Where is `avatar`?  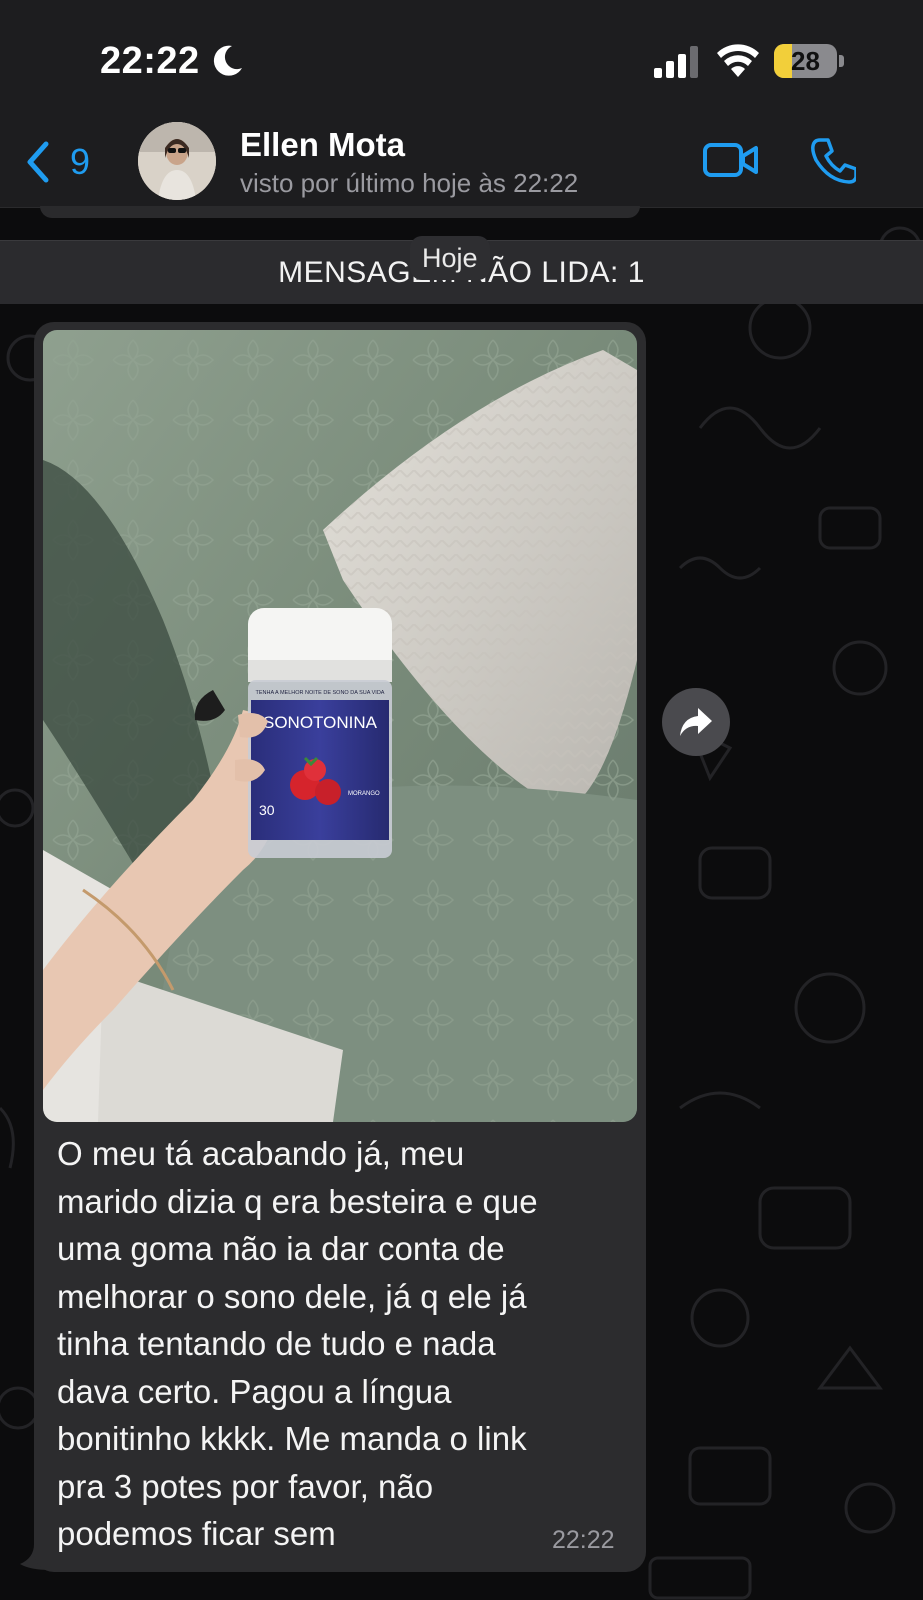 avatar is located at coordinates (177, 161).